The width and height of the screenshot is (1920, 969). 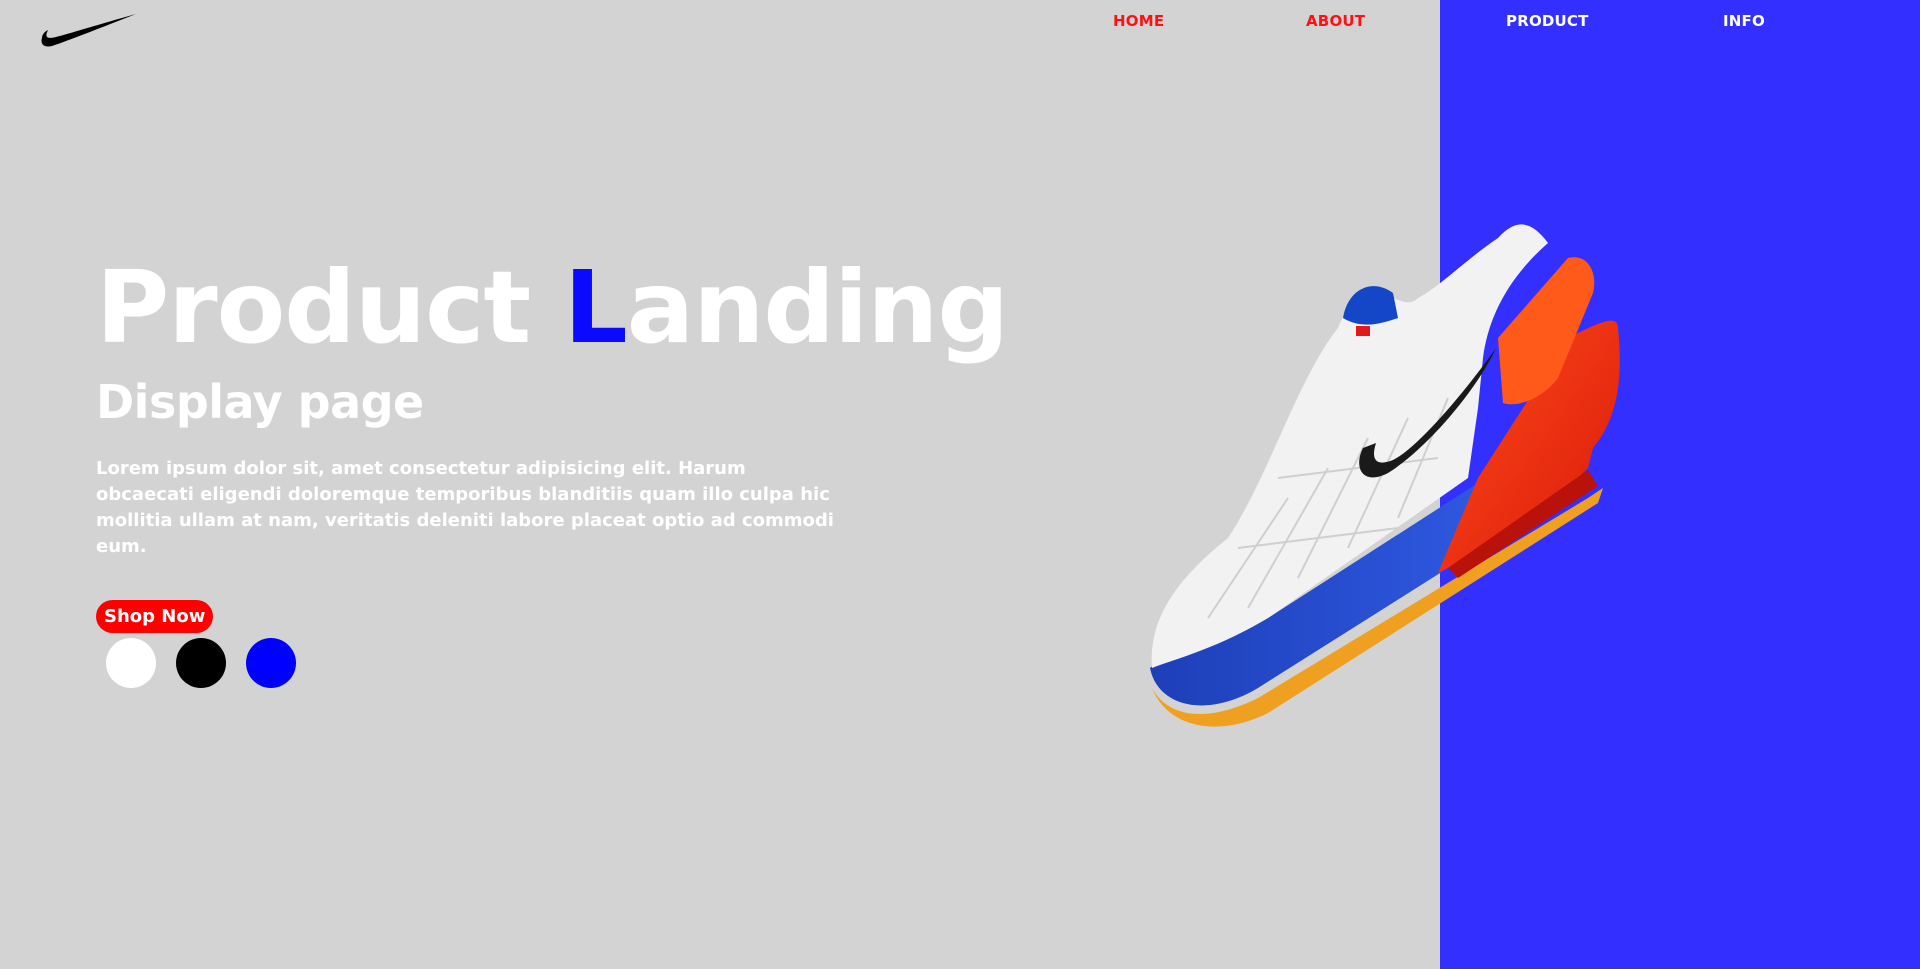 What do you see at coordinates (1335, 21) in the screenshot?
I see `nav-about-link: ABOUT` at bounding box center [1335, 21].